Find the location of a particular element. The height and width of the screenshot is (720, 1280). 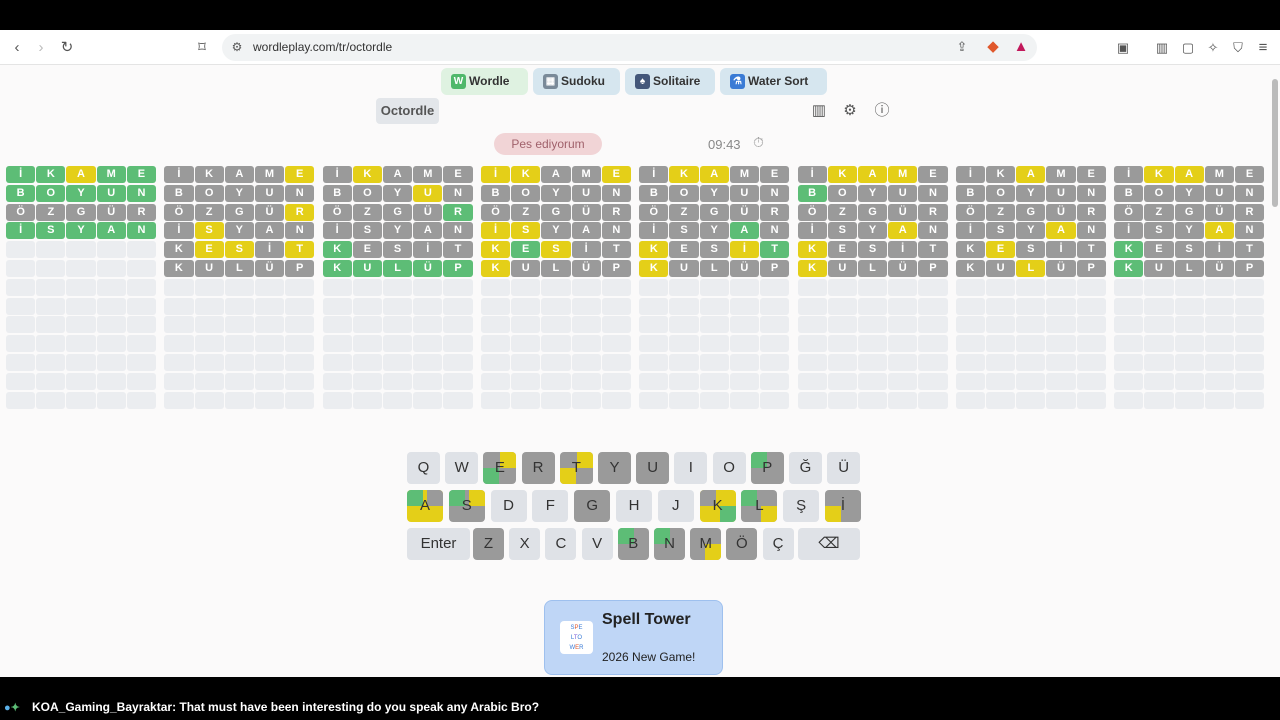

enter-key: Enter is located at coordinates (438, 544).